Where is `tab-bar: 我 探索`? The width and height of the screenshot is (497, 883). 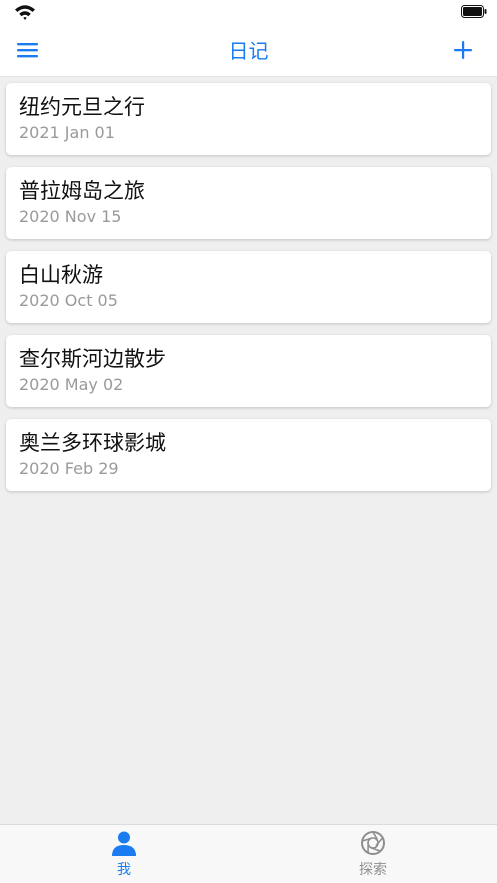 tab-bar: 我 探索 is located at coordinates (248, 853).